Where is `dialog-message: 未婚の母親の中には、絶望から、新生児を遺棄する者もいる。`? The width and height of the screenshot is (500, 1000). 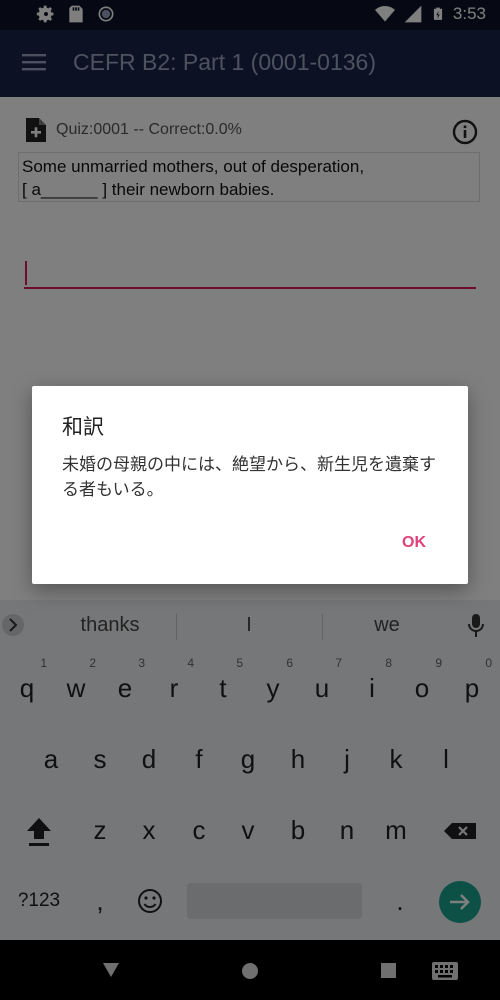
dialog-message: 未婚の母親の中には、絶望から、新生児を遺棄する者もいる。 is located at coordinates (249, 477).